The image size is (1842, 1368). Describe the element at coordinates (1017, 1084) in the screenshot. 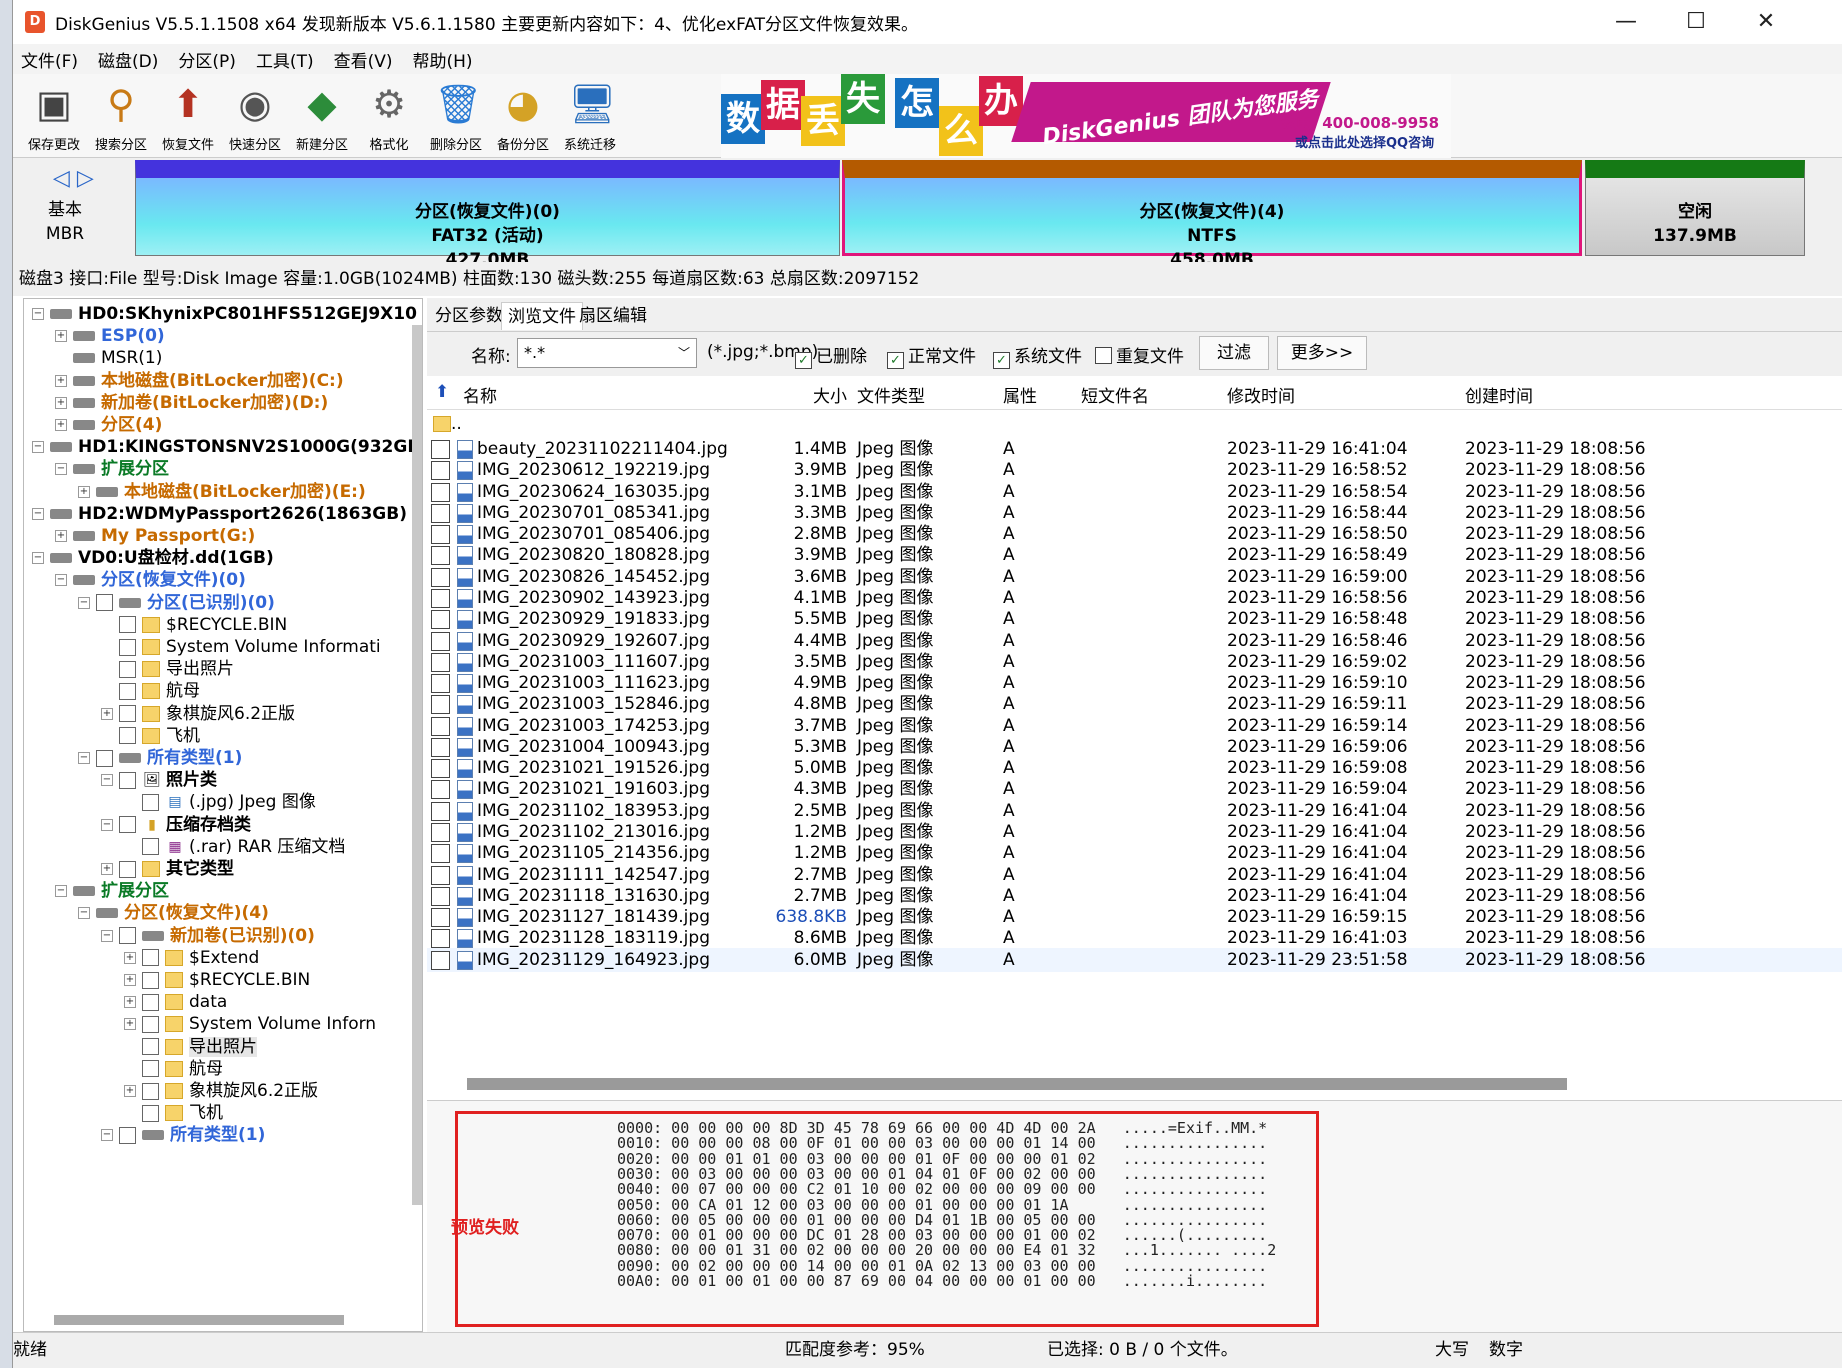

I see `file-list-horizontal-scrollbar` at that location.